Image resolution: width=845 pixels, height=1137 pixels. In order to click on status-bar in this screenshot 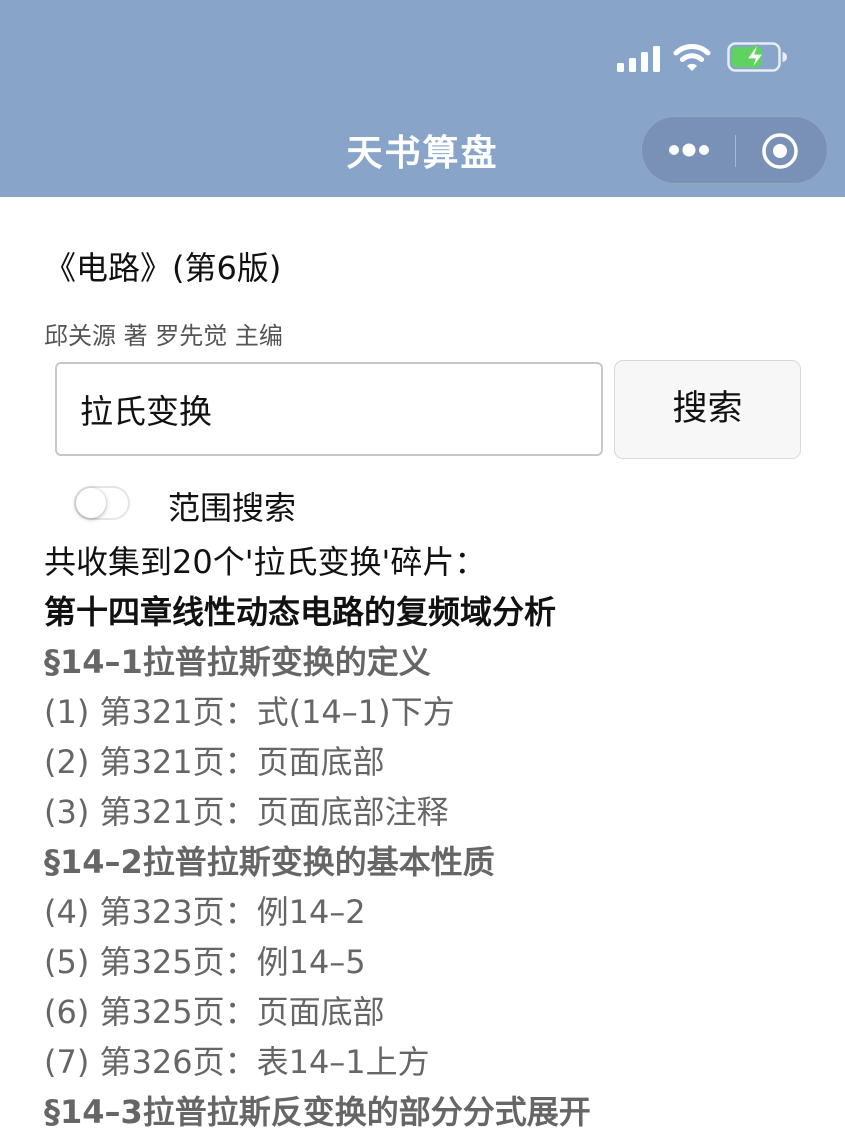, I will do `click(703, 57)`.